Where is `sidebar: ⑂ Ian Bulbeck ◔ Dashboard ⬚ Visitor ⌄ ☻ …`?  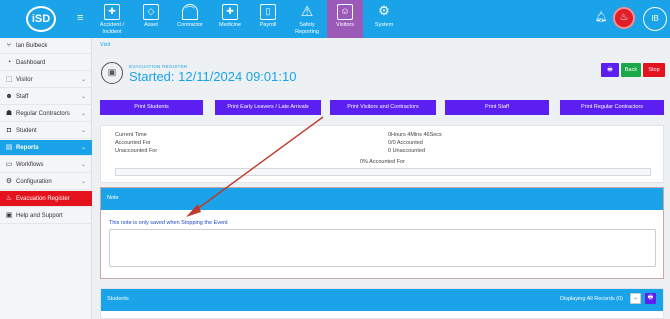
sidebar: ⑂ Ian Bulbeck ◔ Dashboard ⬚ Visitor ⌄ ☻ … is located at coordinates (46, 178).